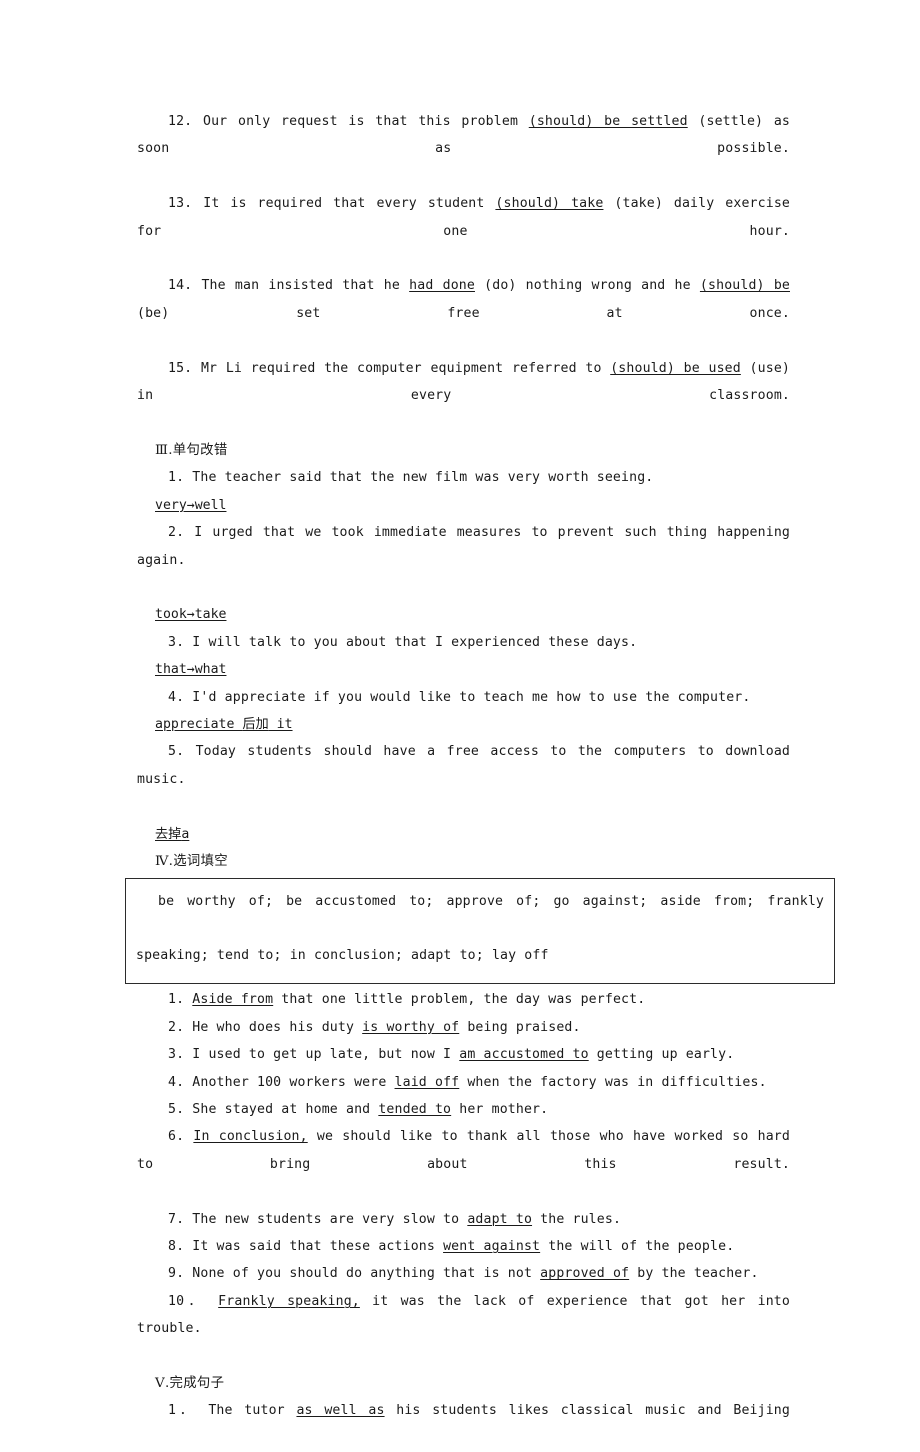 This screenshot has width=920, height=1452. Describe the element at coordinates (366, 121) in the screenshot. I see `item-text-pre: Our only request is that this problem` at that location.